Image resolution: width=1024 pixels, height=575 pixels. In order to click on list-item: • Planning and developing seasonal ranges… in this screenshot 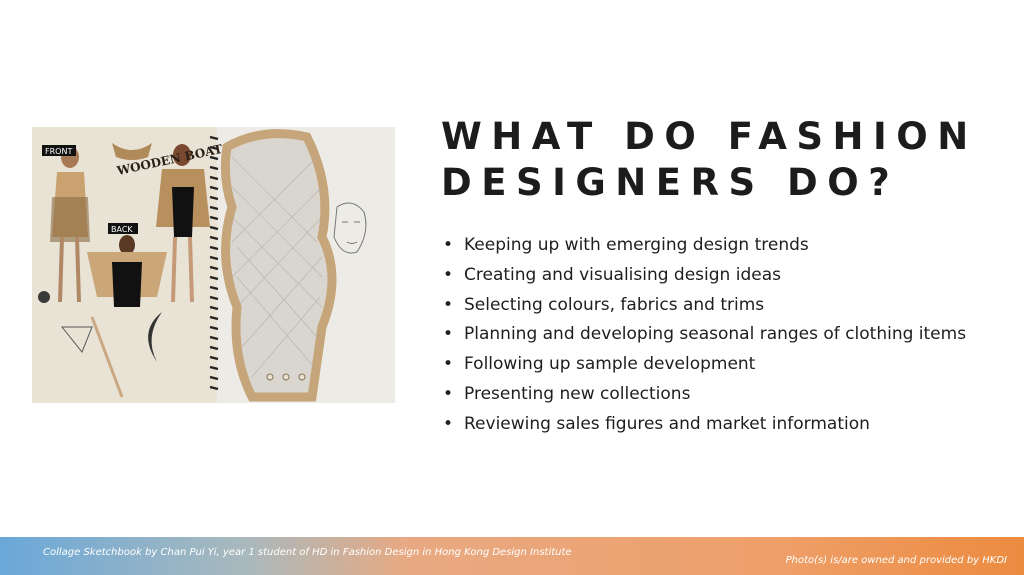, I will do `click(723, 335)`.